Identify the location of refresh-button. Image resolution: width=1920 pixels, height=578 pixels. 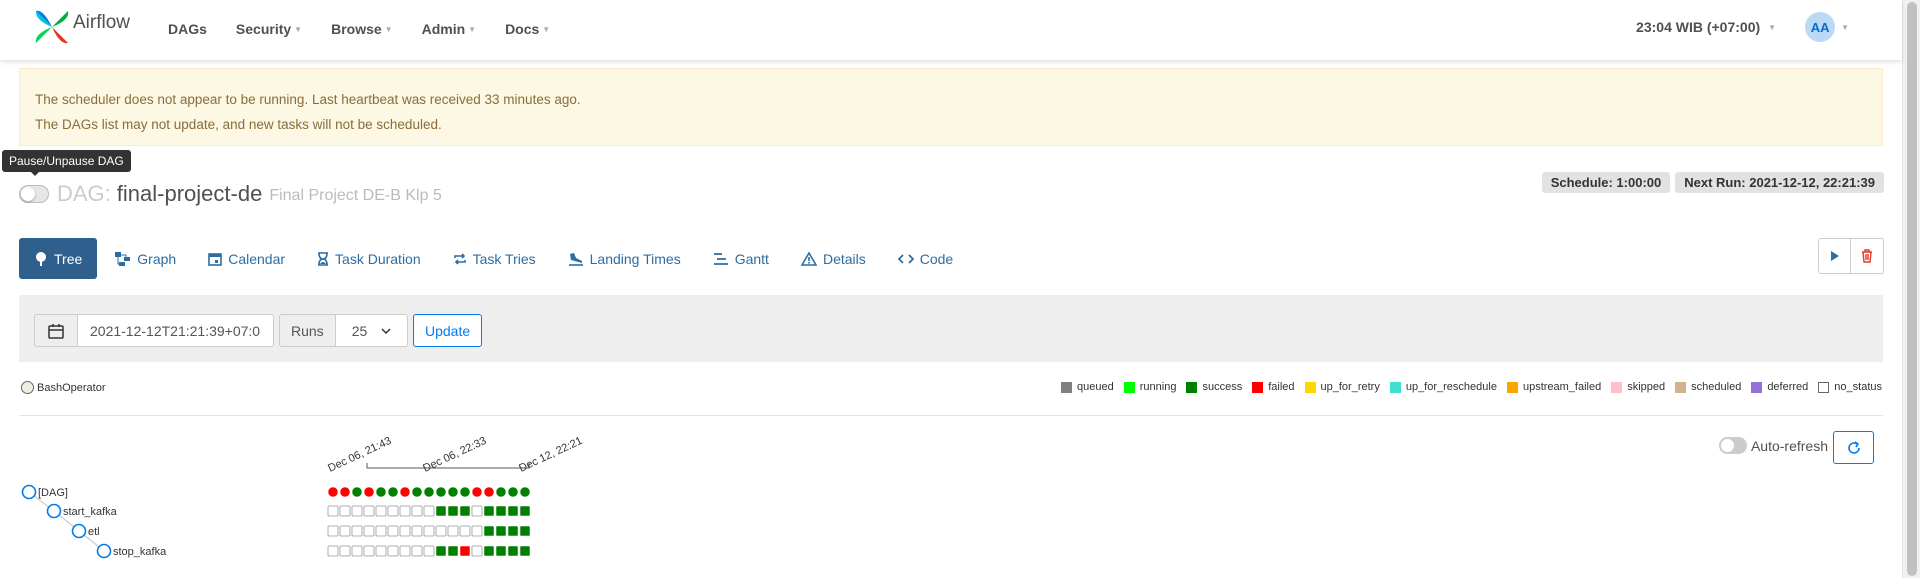
(1853, 447).